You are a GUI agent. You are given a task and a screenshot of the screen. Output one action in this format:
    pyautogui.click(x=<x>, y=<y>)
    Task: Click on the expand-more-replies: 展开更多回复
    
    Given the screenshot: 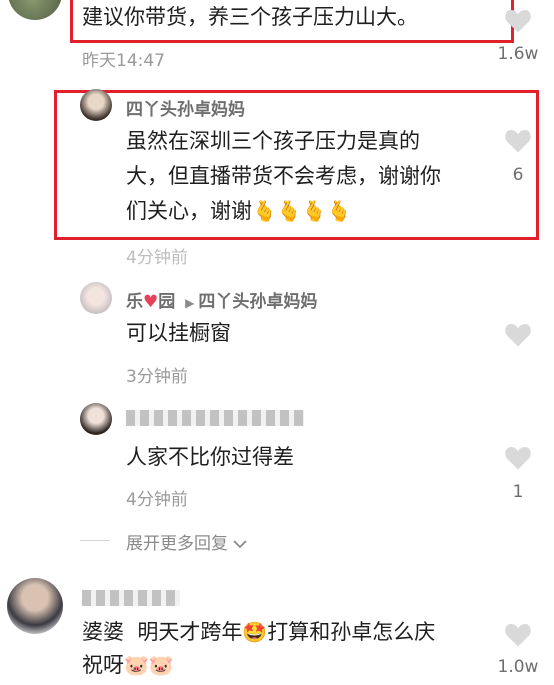 What is the action you would take?
    pyautogui.click(x=187, y=541)
    